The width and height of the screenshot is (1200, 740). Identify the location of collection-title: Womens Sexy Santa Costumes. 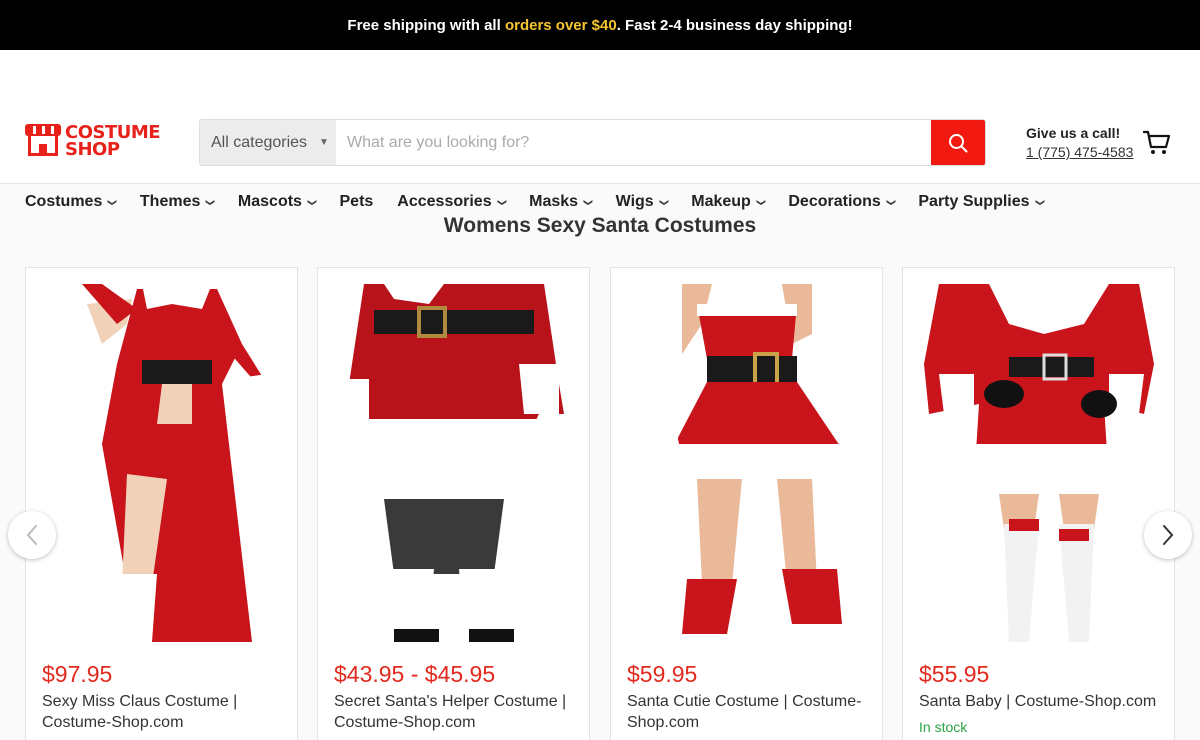
(600, 225).